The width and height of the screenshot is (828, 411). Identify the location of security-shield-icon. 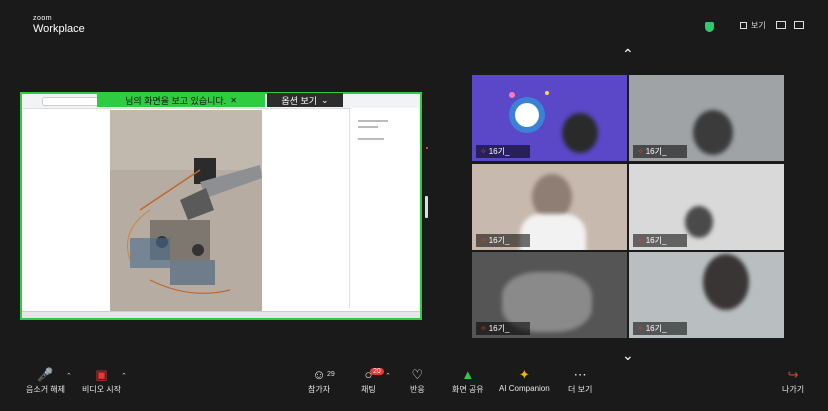
(709, 27).